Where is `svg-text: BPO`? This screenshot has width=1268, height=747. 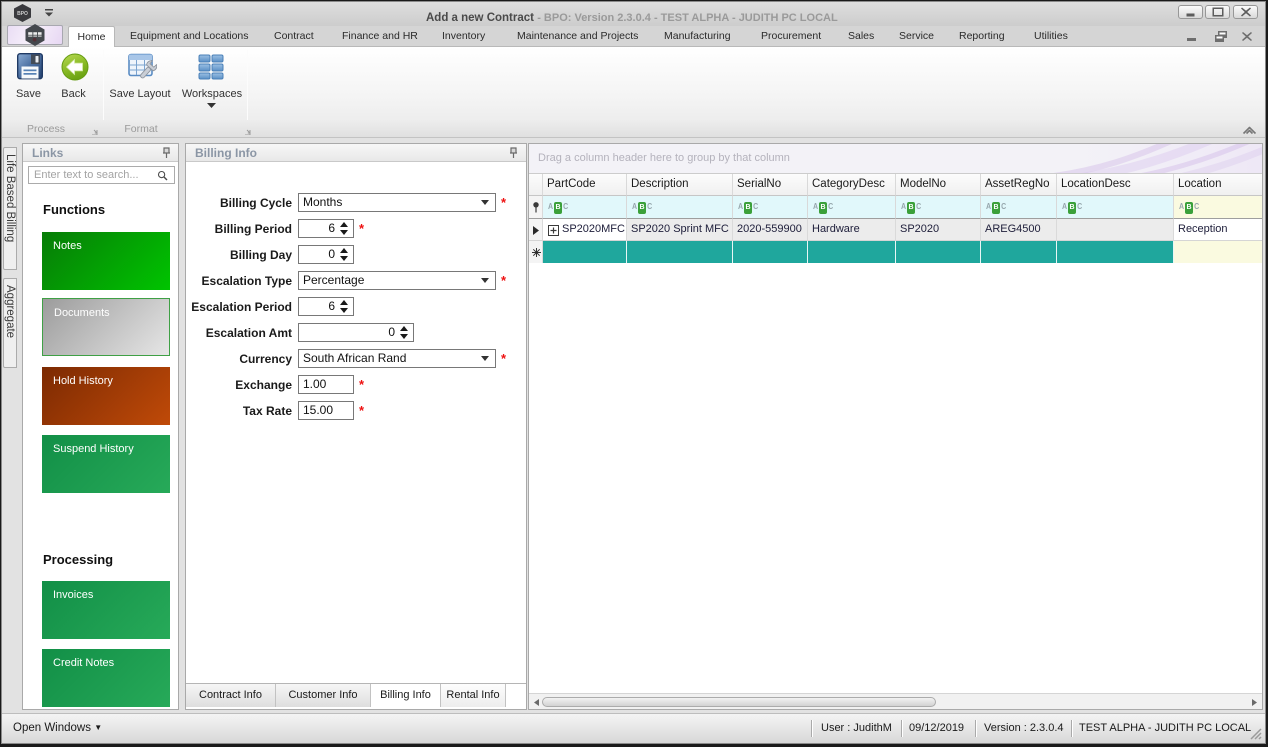
svg-text: BPO is located at coordinates (22, 14).